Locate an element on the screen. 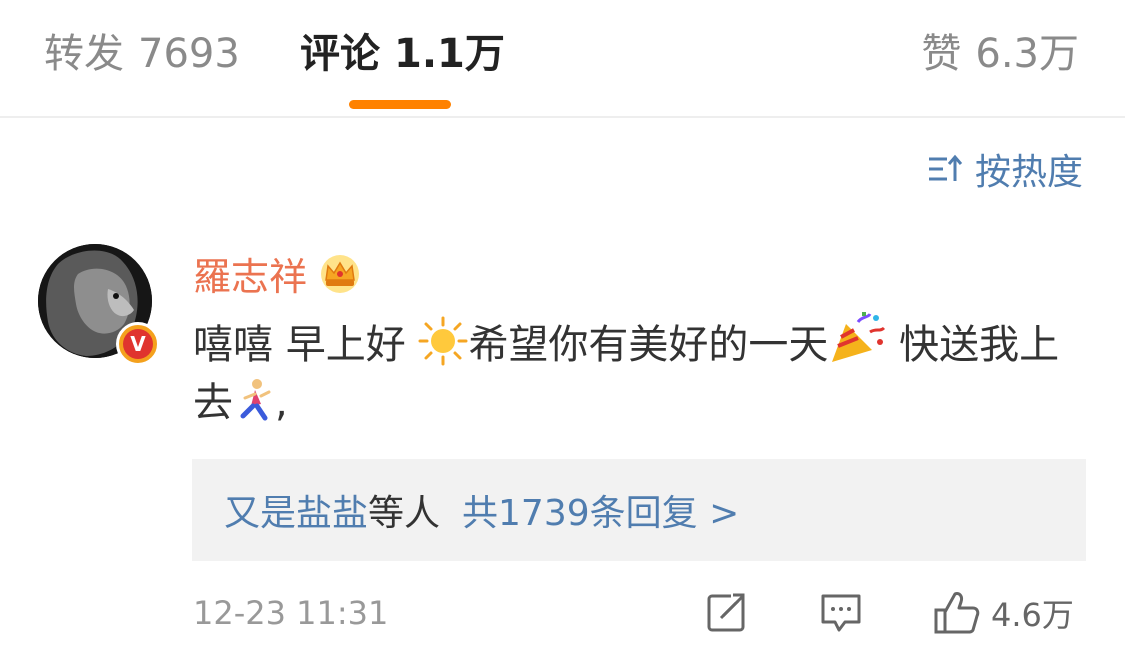  like-button: 4.6万 is located at coordinates (1003, 613).